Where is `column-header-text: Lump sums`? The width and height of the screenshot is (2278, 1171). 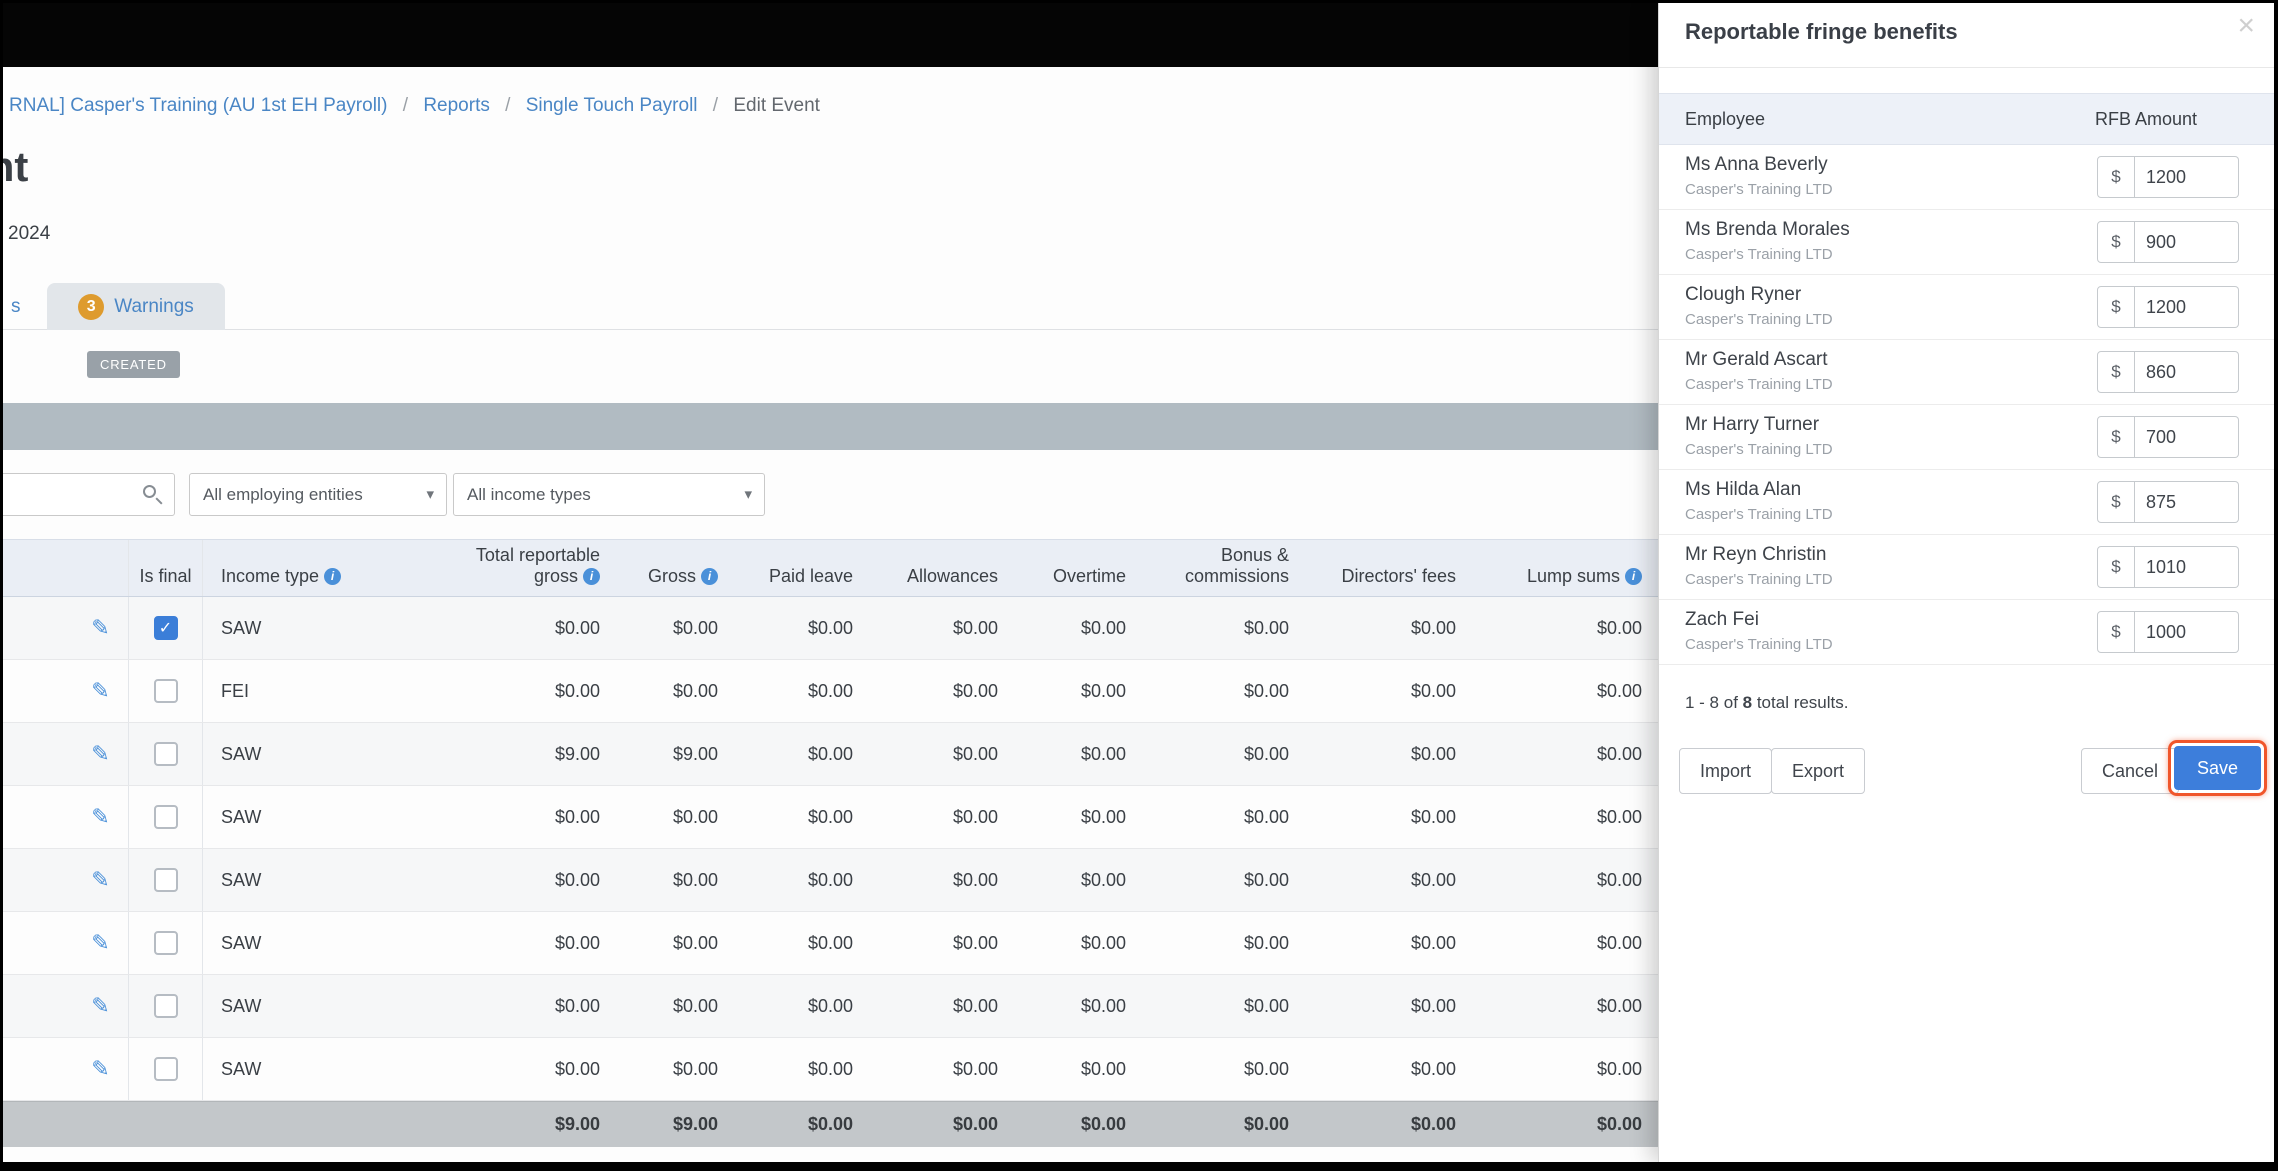
column-header-text: Lump sums is located at coordinates (1573, 576).